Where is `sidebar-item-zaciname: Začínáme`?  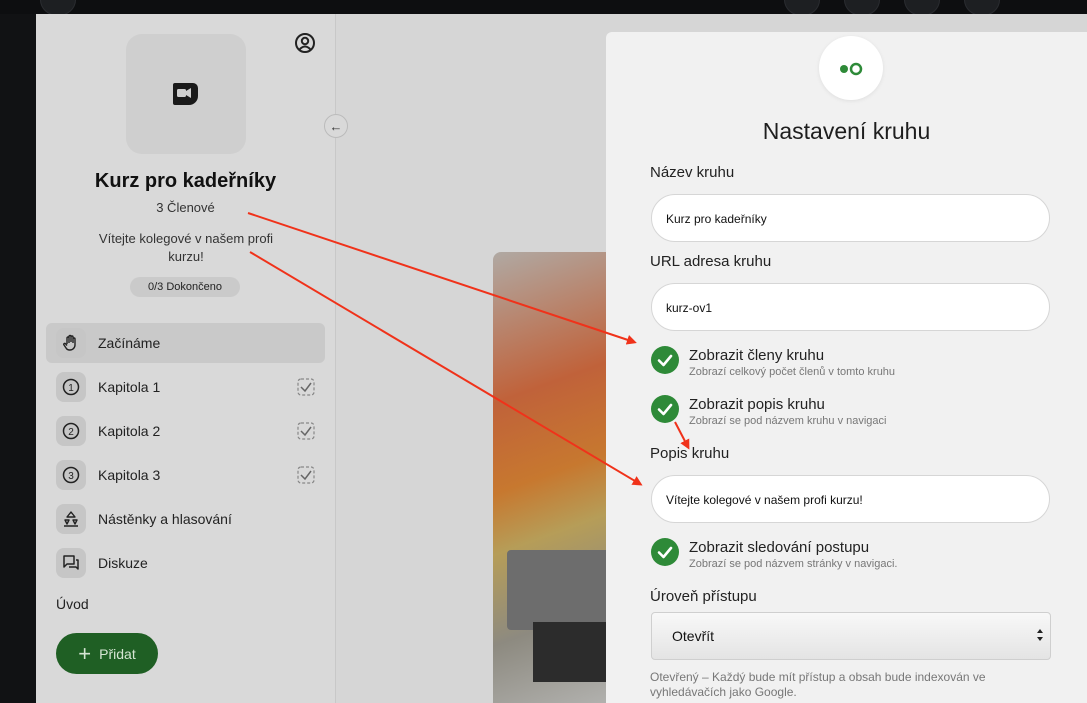
sidebar-item-zaciname: Začínáme is located at coordinates (185, 343).